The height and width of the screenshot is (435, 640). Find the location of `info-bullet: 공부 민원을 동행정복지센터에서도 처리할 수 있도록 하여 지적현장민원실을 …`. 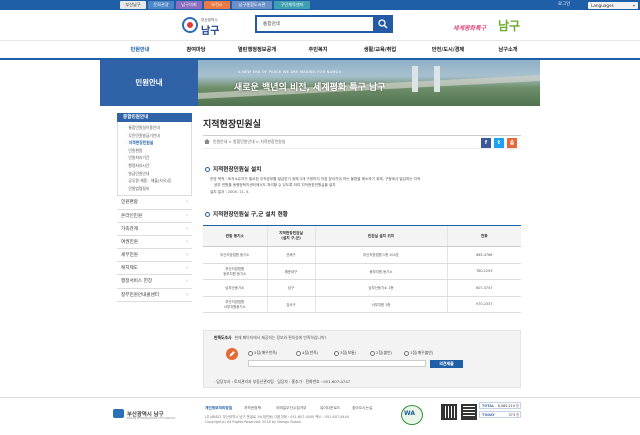

info-bullet: 공부 민원을 동행정복지센터에서도 처리할 수 있도록 하여 지적현장민원실을 … is located at coordinates (275, 185).